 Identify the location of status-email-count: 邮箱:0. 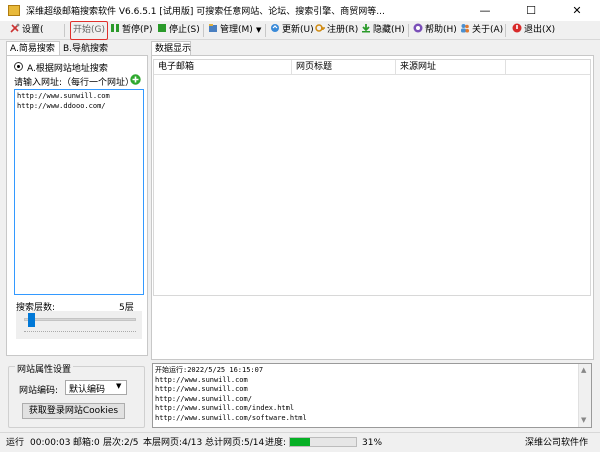
(86, 443).